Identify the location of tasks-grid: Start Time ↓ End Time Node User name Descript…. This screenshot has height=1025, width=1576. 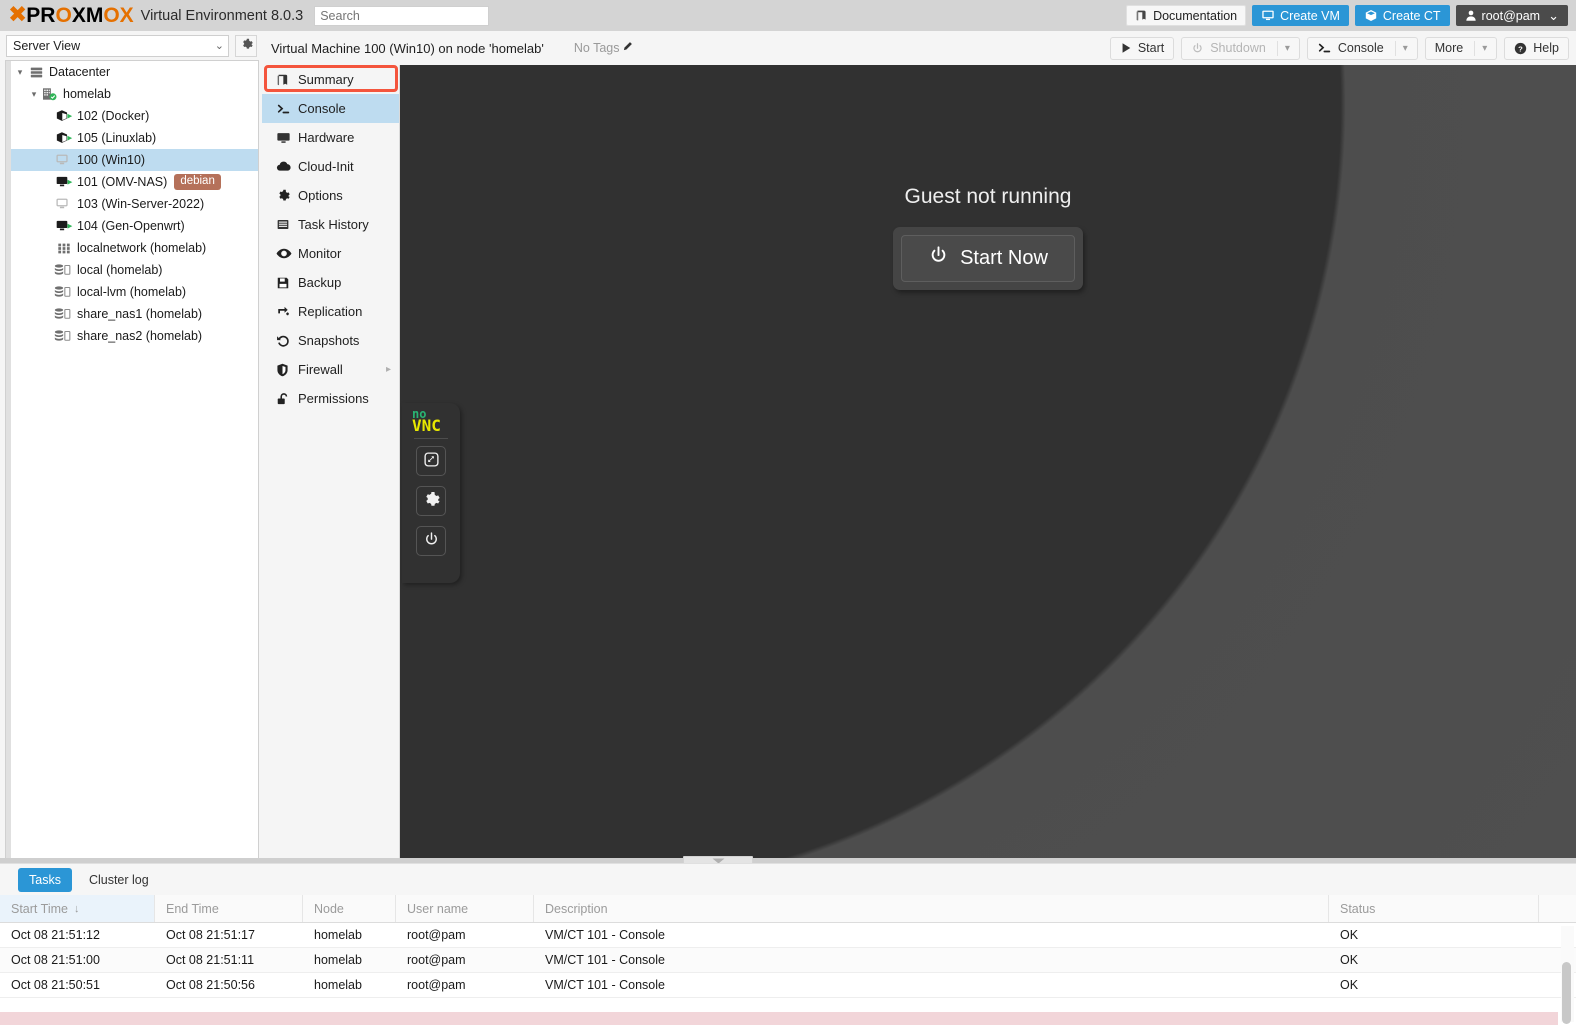
(788, 960).